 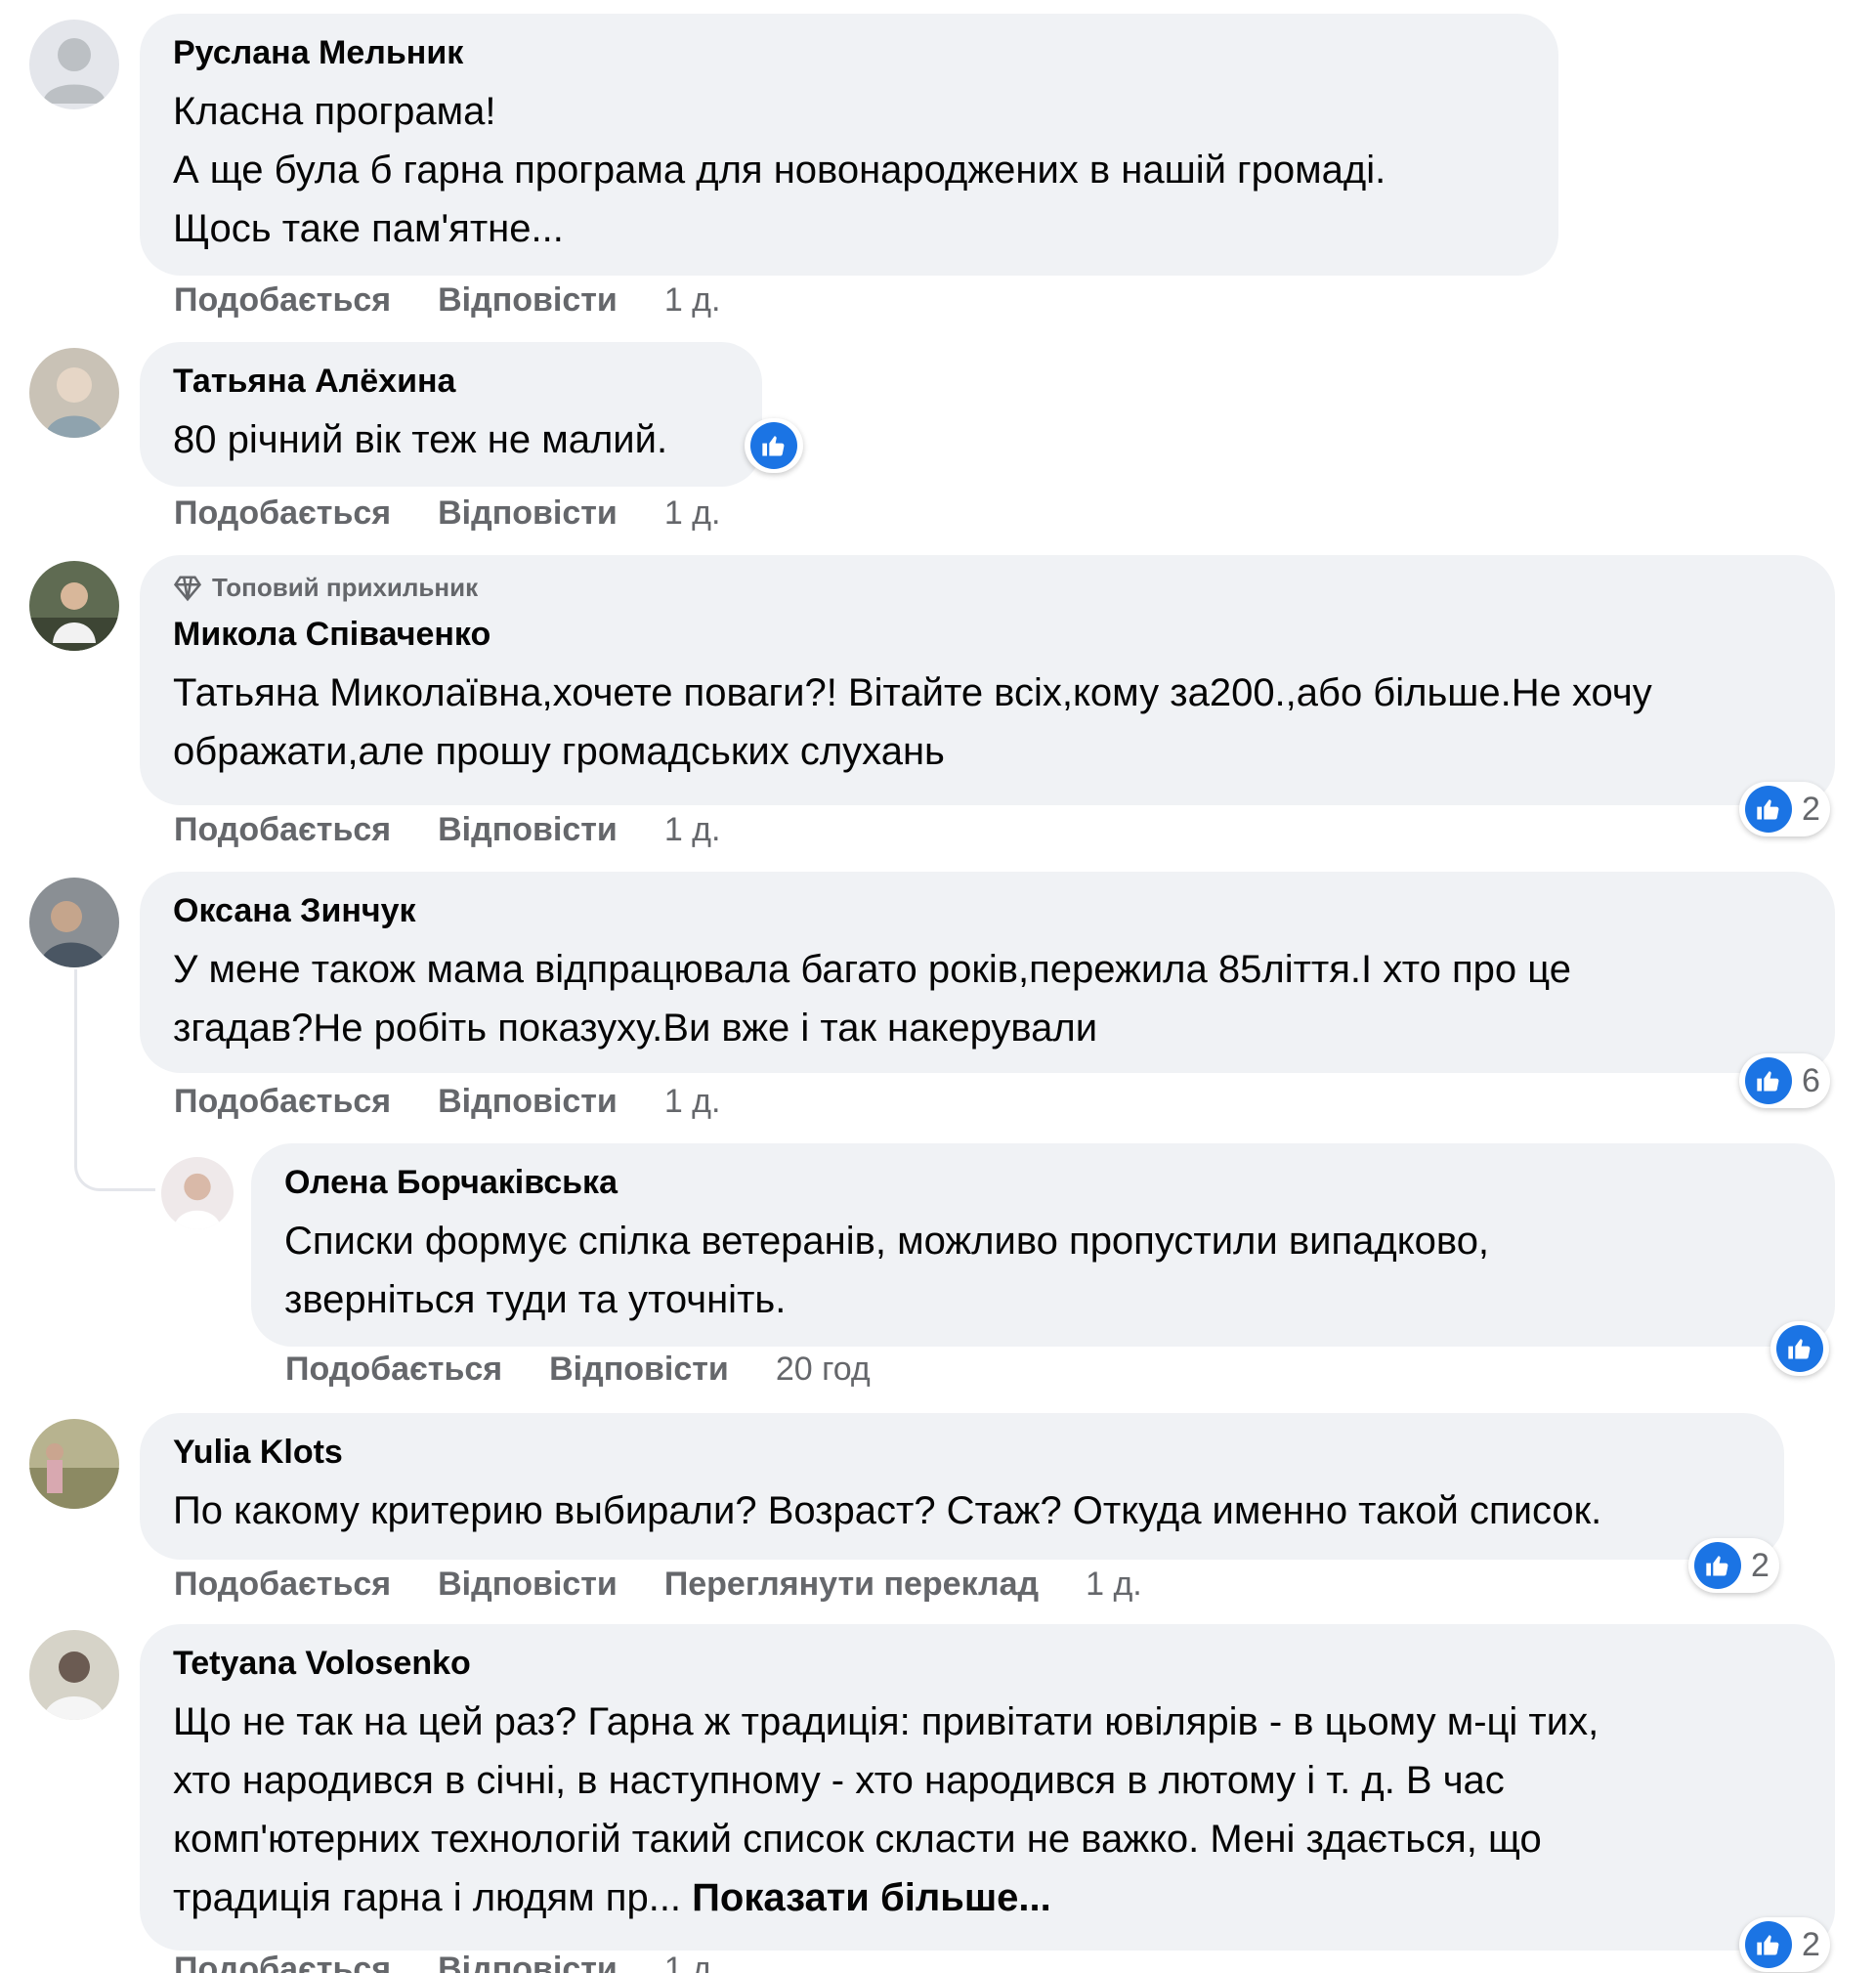 I want to click on comment-author: Микола Співаченко, so click(x=987, y=634).